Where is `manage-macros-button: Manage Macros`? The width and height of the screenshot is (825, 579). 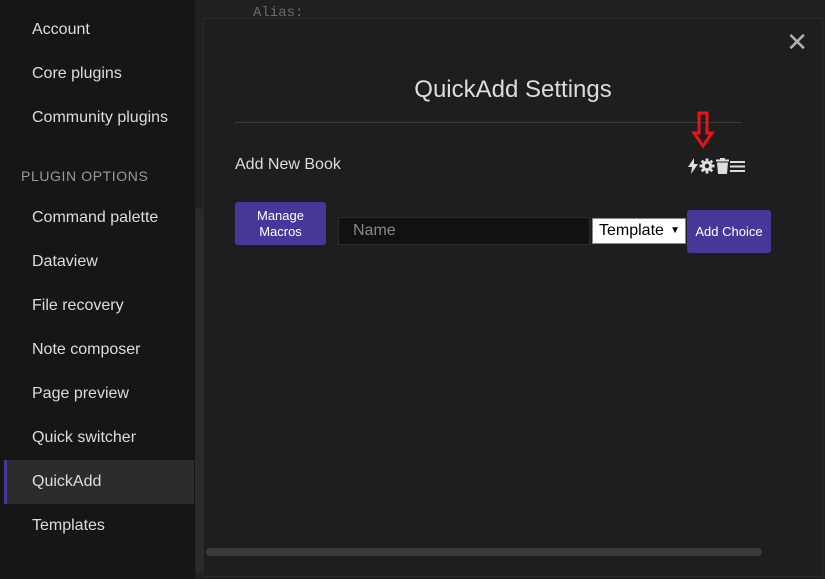
manage-macros-button: Manage Macros is located at coordinates (280, 223).